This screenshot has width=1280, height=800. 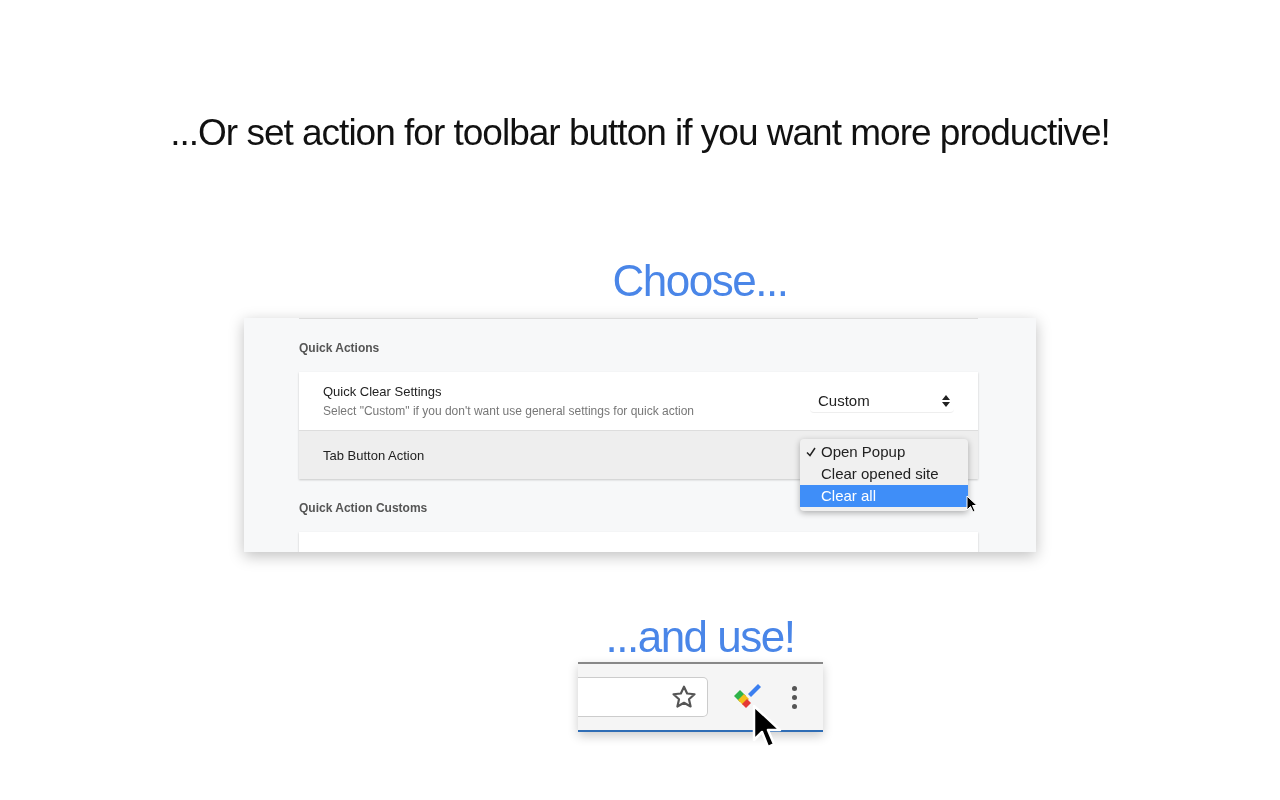 What do you see at coordinates (882, 401) in the screenshot?
I see `select-field: Custom` at bounding box center [882, 401].